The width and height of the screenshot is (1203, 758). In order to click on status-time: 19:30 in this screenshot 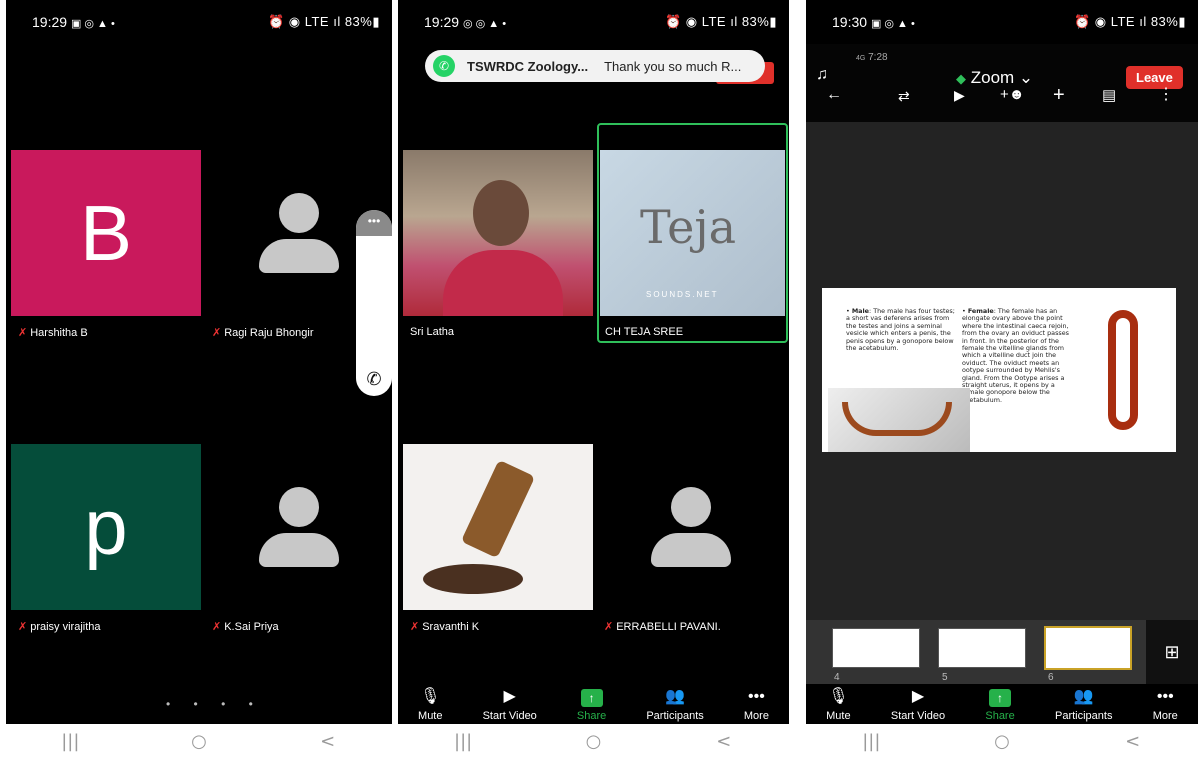, I will do `click(850, 22)`.